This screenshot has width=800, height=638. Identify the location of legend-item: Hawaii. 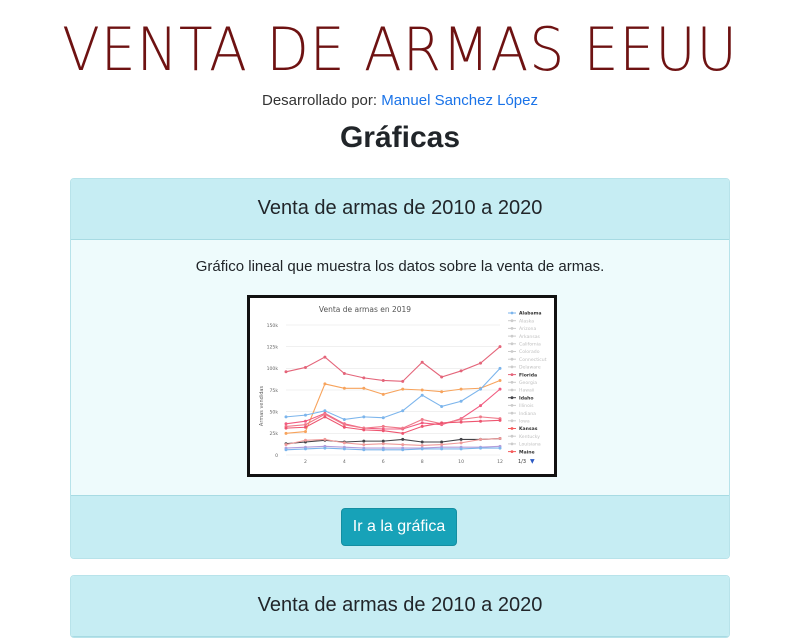
(521, 391).